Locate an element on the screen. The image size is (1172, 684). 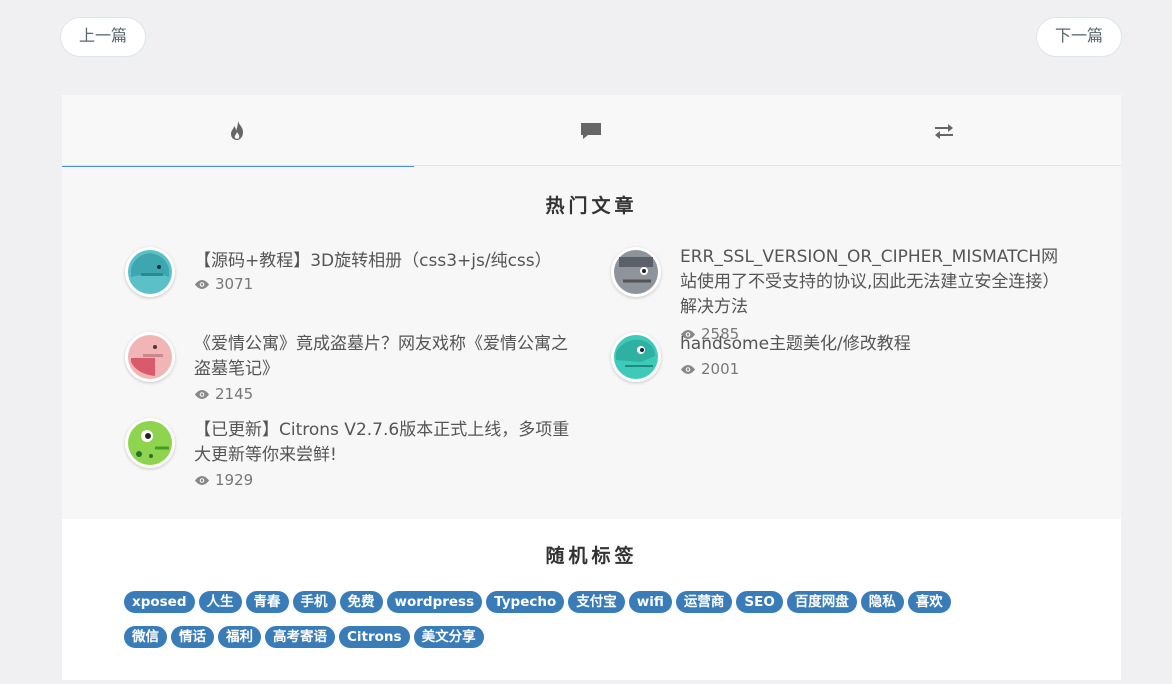
tag-link: wordpress is located at coordinates (434, 602).